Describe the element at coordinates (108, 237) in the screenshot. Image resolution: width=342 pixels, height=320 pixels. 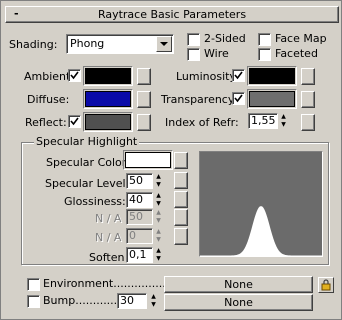
I see `na-label-2: N / A` at that location.